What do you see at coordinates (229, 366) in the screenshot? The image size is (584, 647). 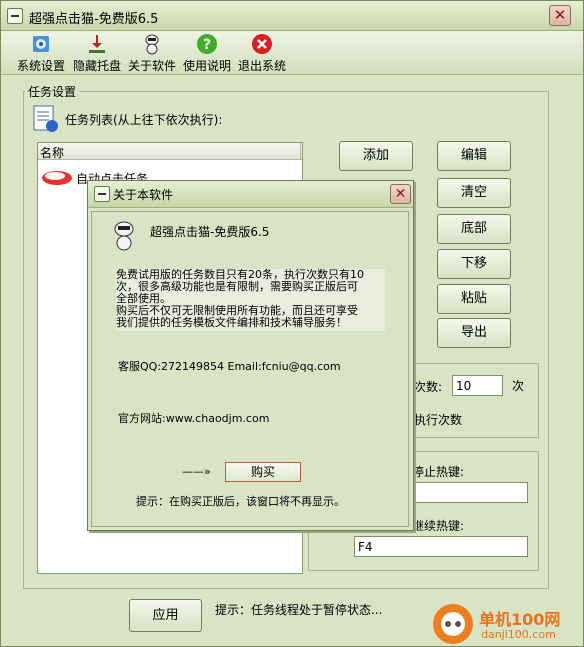 I see `about-contact: 客服QQ:272149854 Email:fcniu@qq.com` at bounding box center [229, 366].